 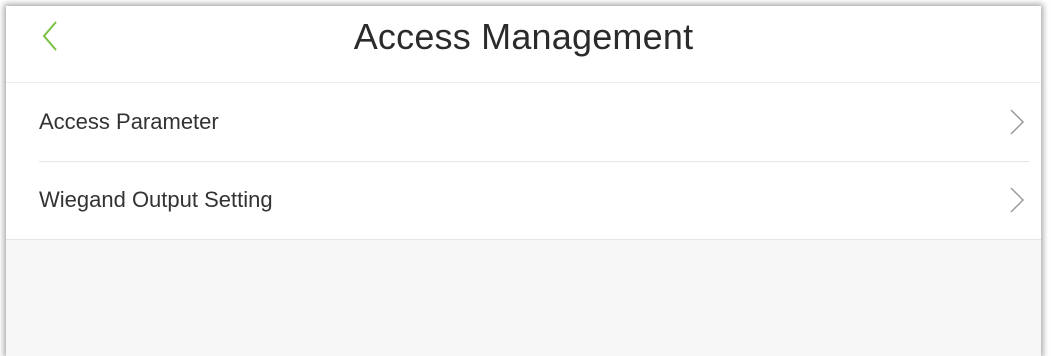 I want to click on menu-item-label: Wiegand Output Setting, so click(x=156, y=199).